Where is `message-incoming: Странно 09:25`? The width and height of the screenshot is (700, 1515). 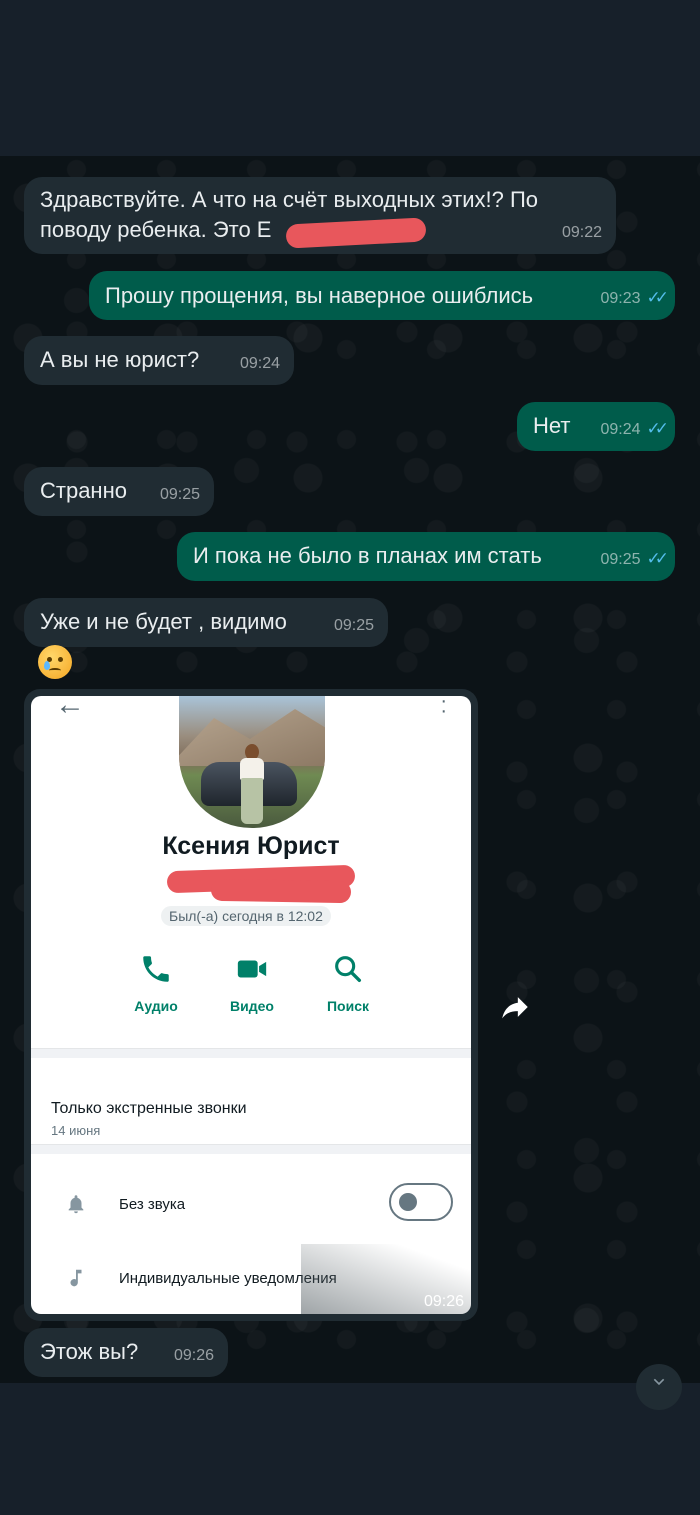
message-incoming: Странно 09:25 is located at coordinates (119, 491).